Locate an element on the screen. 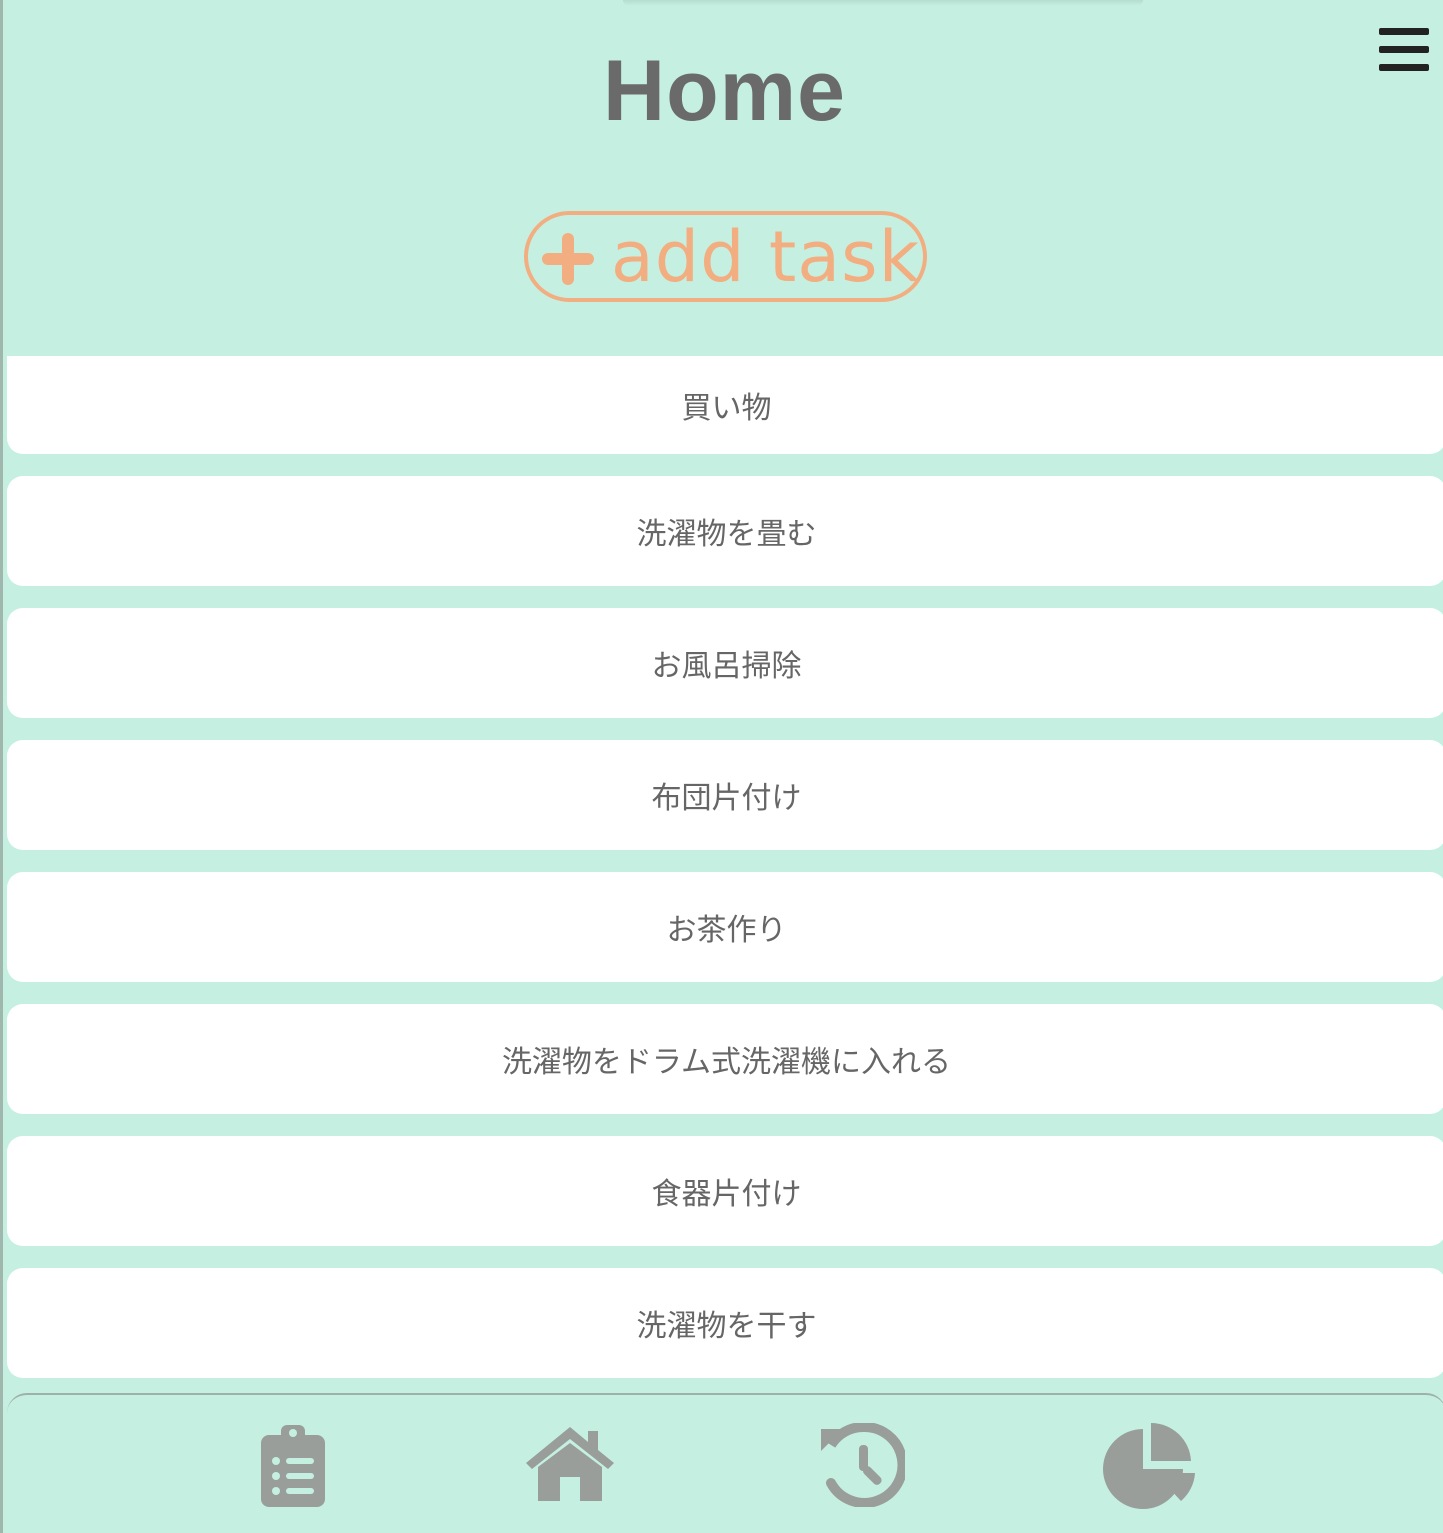  task-item: 食器片付け is located at coordinates (725, 1191).